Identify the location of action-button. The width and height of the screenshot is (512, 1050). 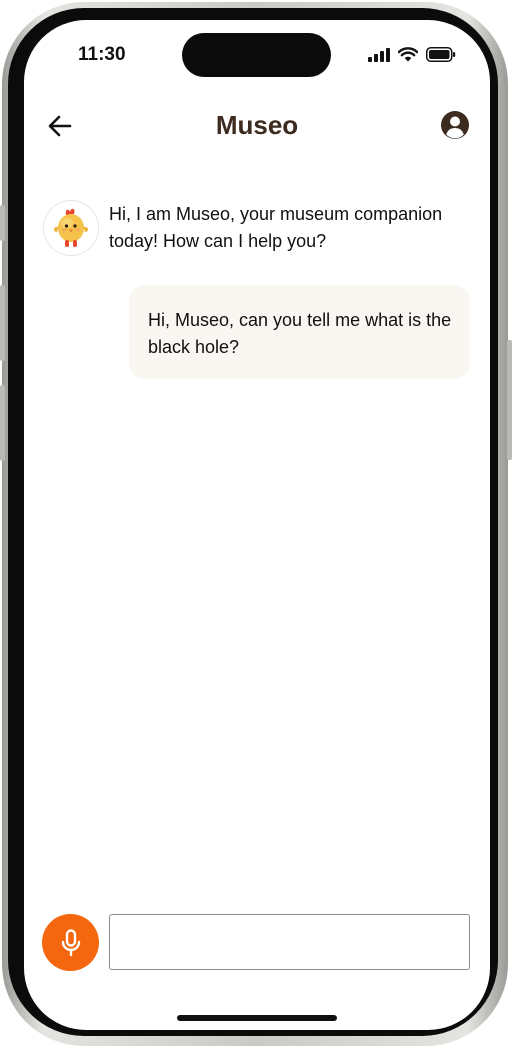
(2, 223).